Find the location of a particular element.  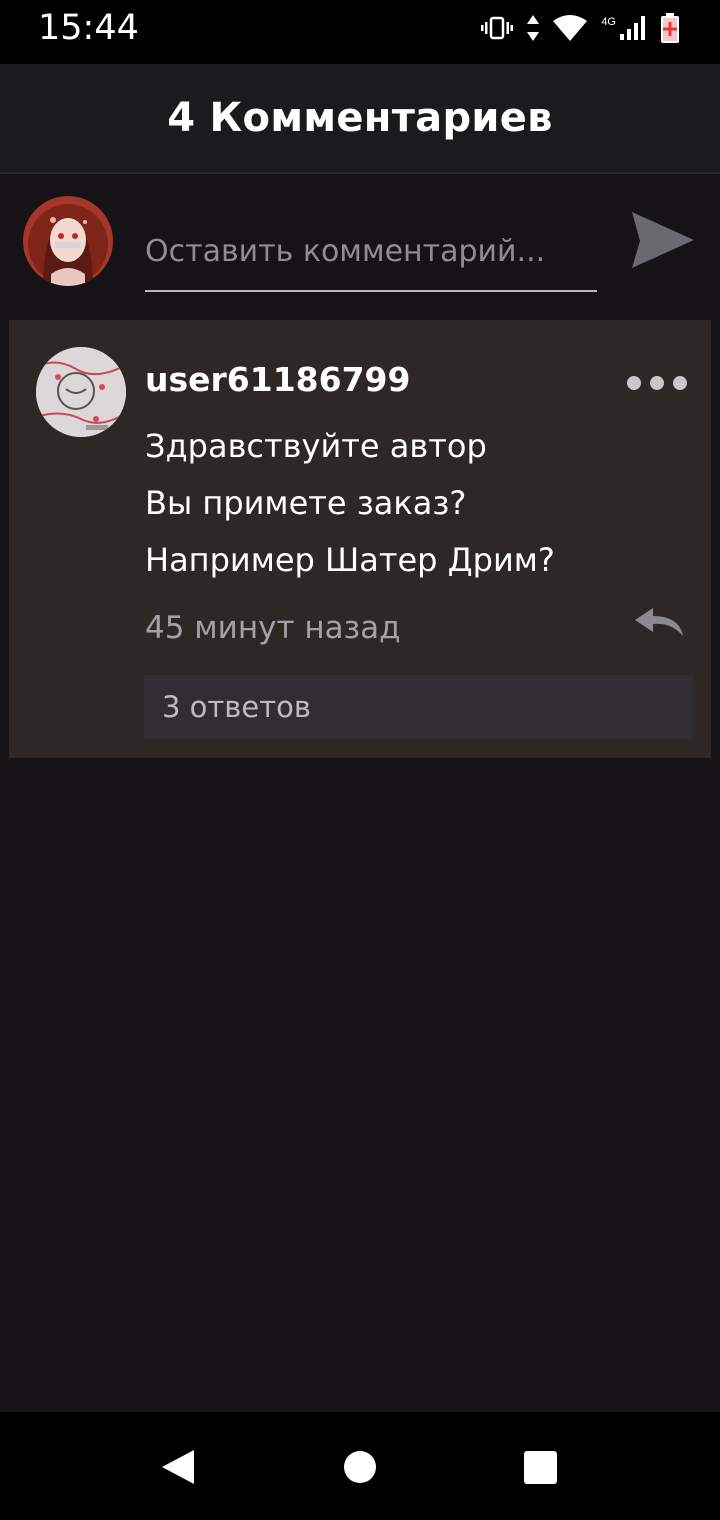

page-title: 4 Комментариев is located at coordinates (360, 118).